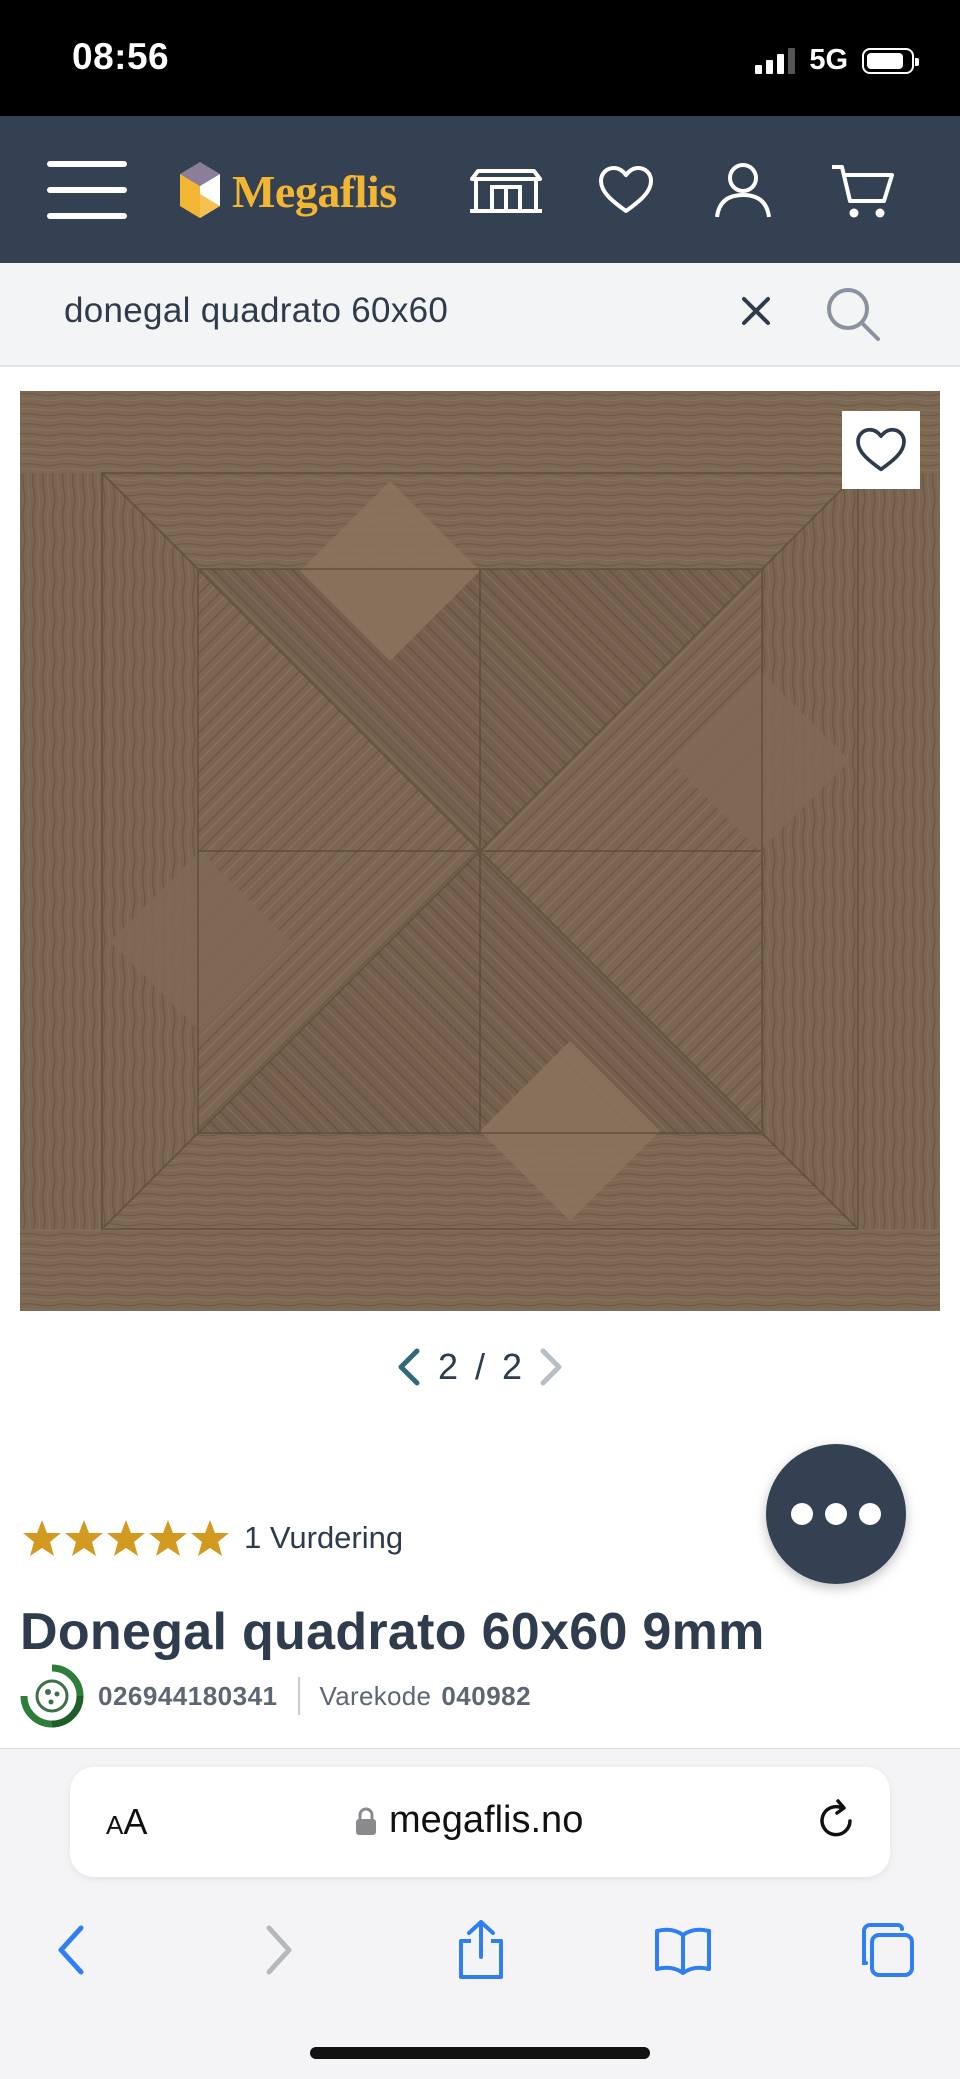 The width and height of the screenshot is (960, 2079). I want to click on showroom-icon, so click(506, 190).